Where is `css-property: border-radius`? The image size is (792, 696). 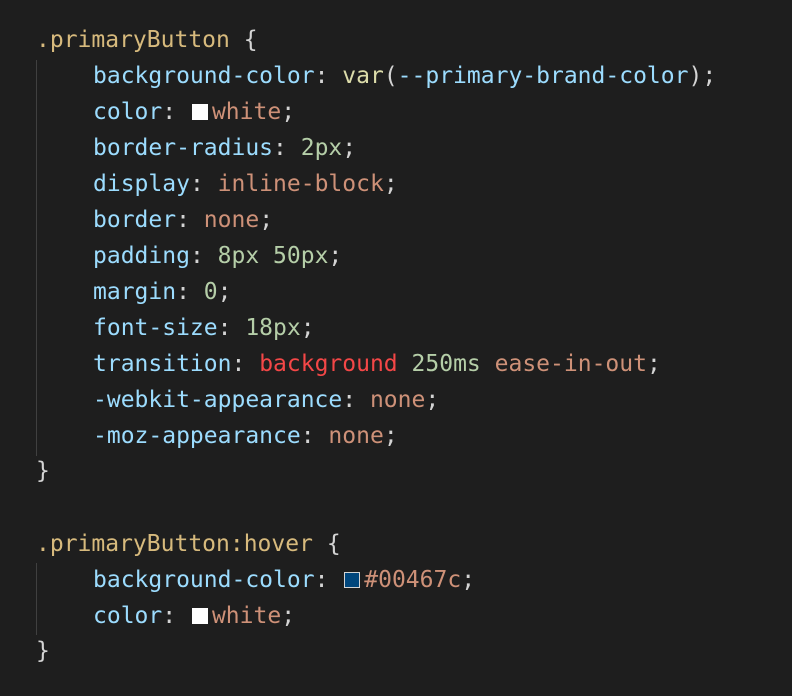
css-property: border-radius is located at coordinates (183, 148).